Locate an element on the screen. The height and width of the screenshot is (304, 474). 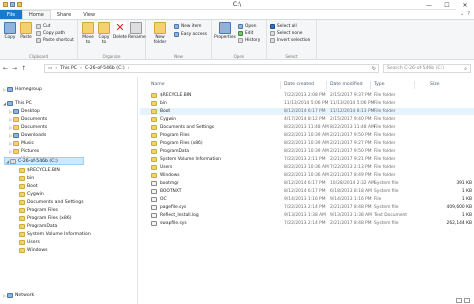
nav-item-homegroup: ▷ Homegroup is located at coordinates (22, 89).